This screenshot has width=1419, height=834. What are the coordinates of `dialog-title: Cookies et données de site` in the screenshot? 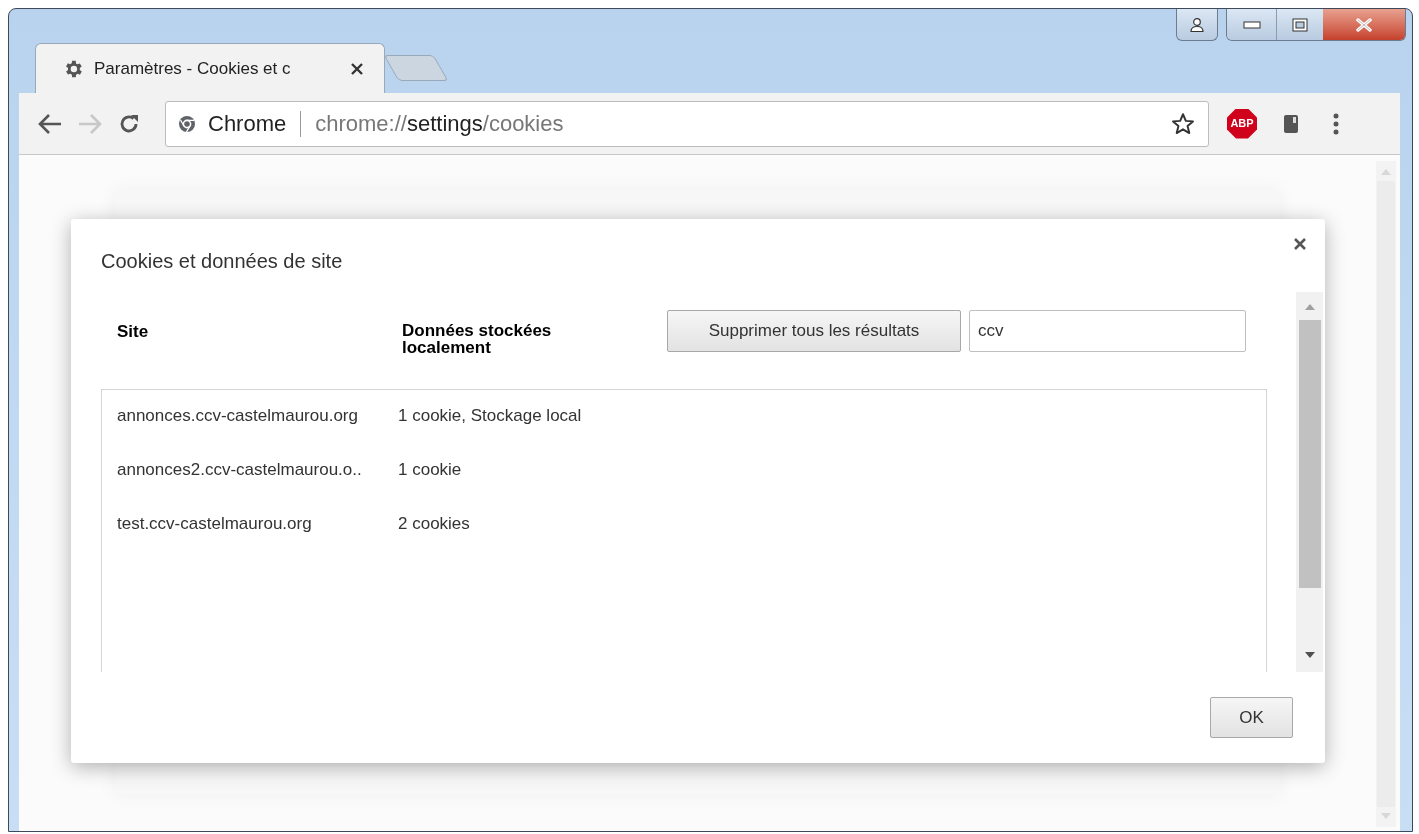 It's located at (222, 261).